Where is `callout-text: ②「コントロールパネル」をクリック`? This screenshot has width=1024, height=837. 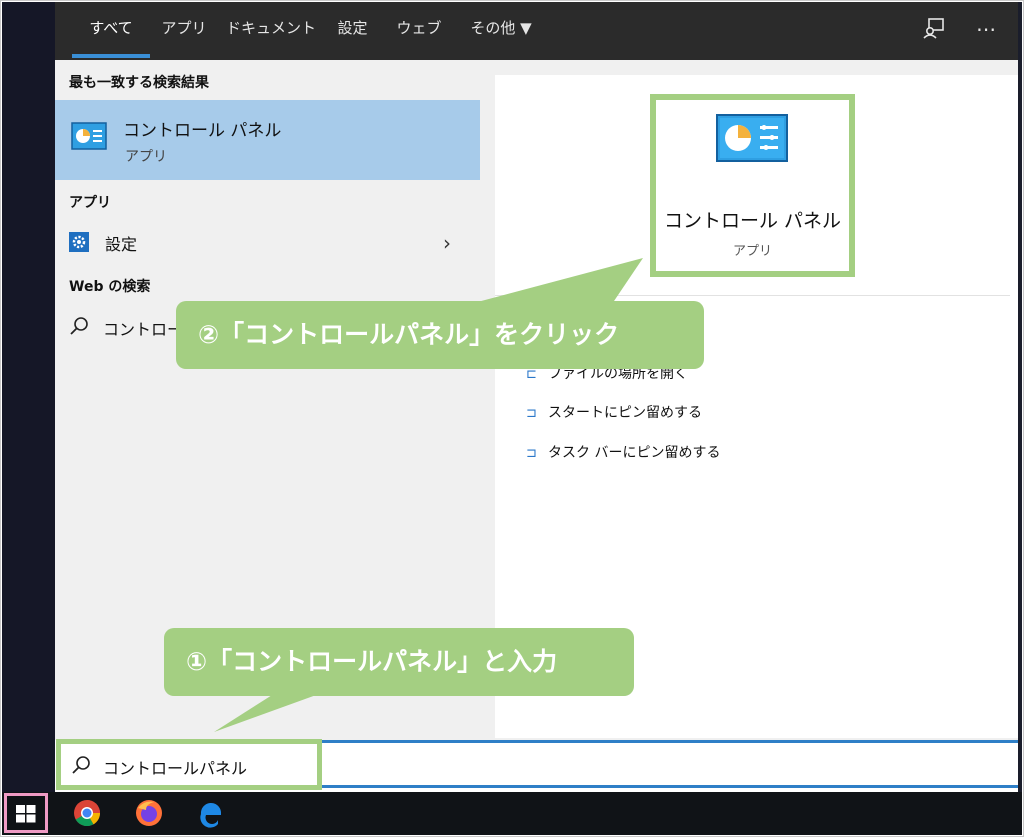 callout-text: ②「コントロールパネル」をクリック is located at coordinates (409, 334).